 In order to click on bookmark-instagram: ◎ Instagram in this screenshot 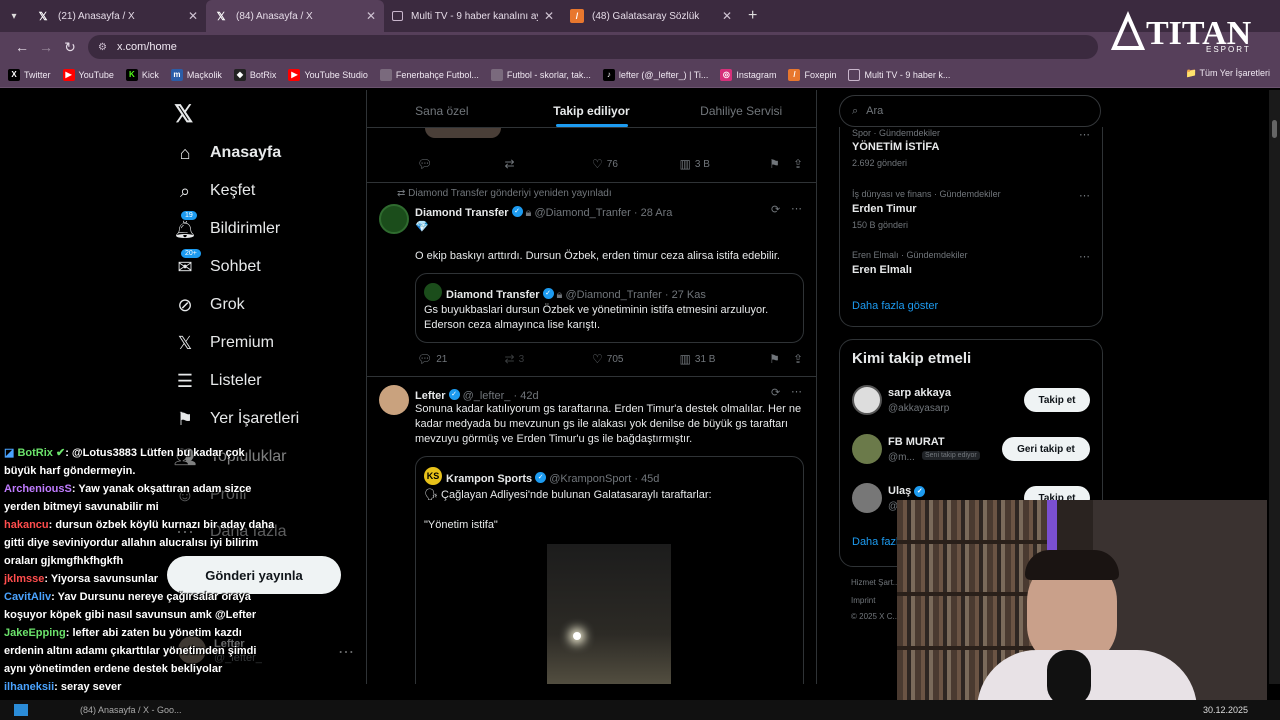, I will do `click(748, 74)`.